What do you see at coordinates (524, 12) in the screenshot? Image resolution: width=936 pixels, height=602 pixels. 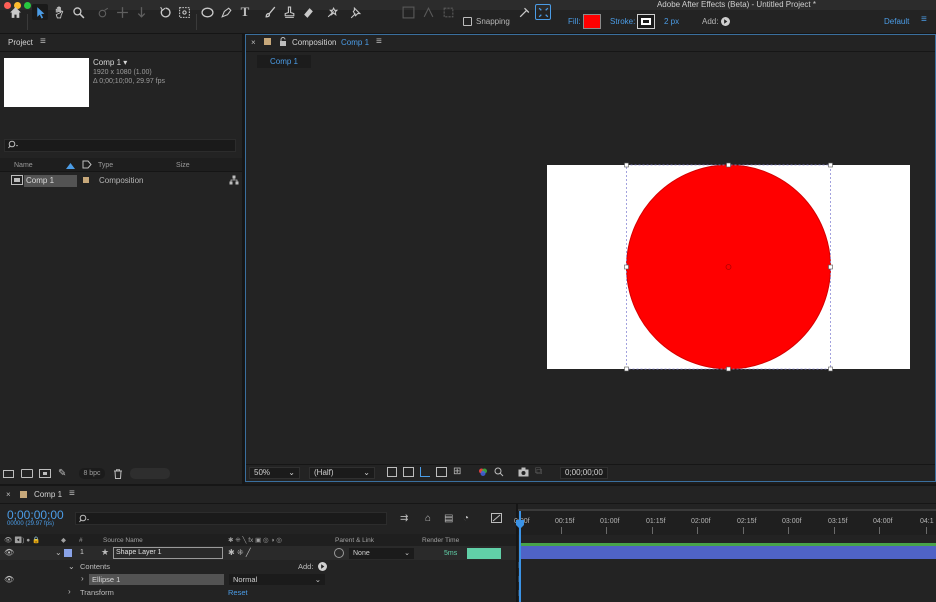 I see `snapping-magnet-icon` at bounding box center [524, 12].